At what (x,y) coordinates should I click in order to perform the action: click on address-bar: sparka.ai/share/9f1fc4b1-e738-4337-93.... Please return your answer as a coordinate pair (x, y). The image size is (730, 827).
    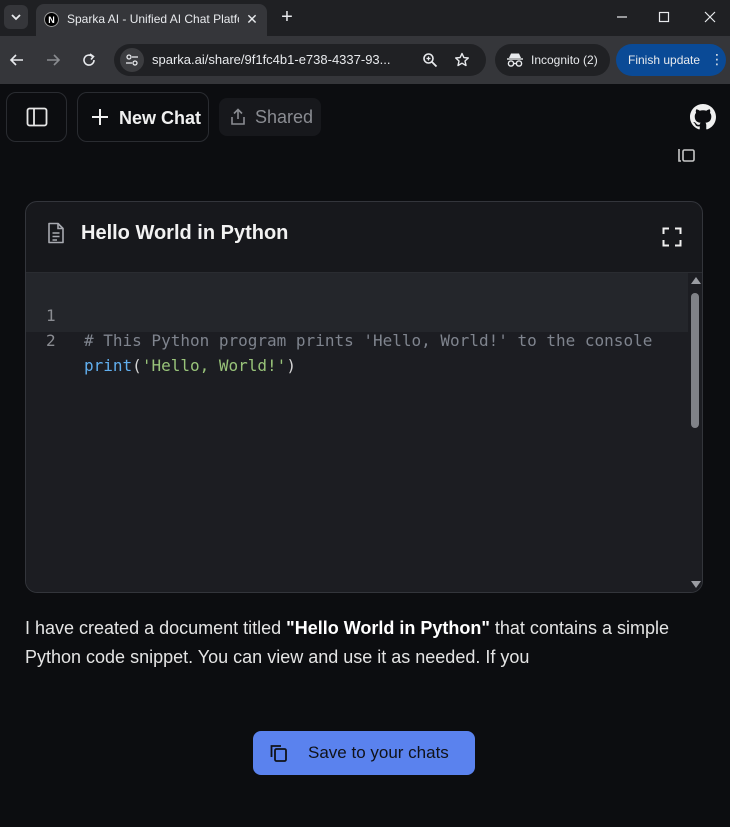
    Looking at the image, I should click on (300, 60).